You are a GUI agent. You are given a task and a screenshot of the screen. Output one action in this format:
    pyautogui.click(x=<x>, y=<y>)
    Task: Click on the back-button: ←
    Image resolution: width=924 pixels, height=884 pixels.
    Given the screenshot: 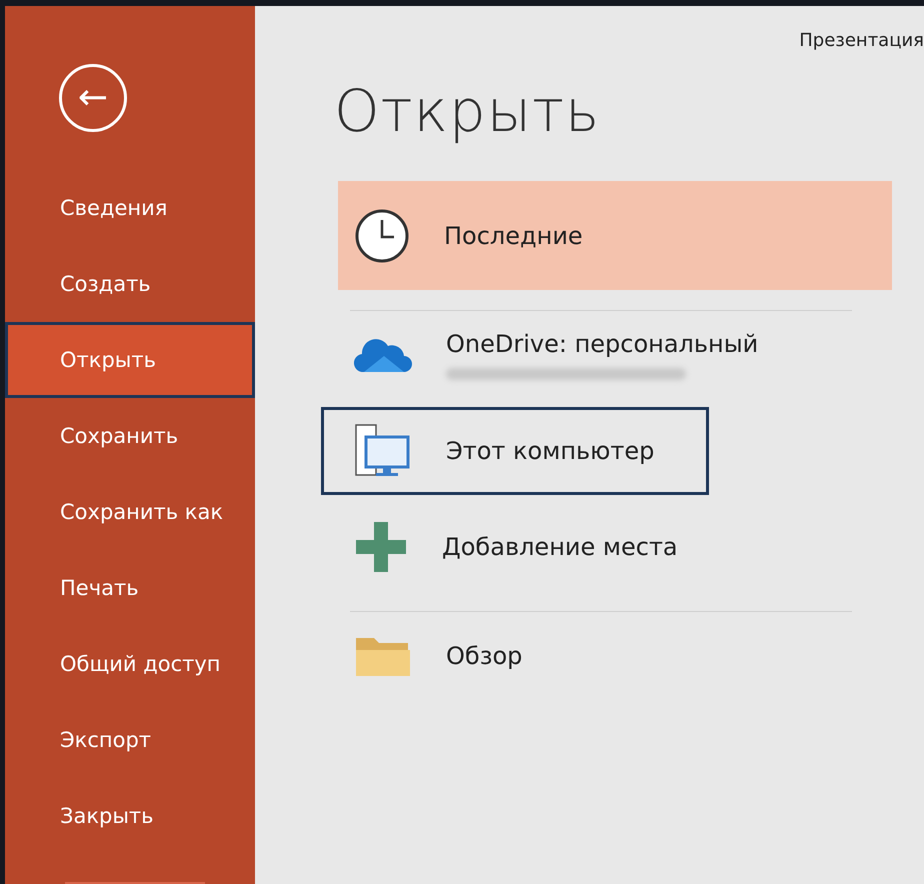 What is the action you would take?
    pyautogui.click(x=93, y=98)
    